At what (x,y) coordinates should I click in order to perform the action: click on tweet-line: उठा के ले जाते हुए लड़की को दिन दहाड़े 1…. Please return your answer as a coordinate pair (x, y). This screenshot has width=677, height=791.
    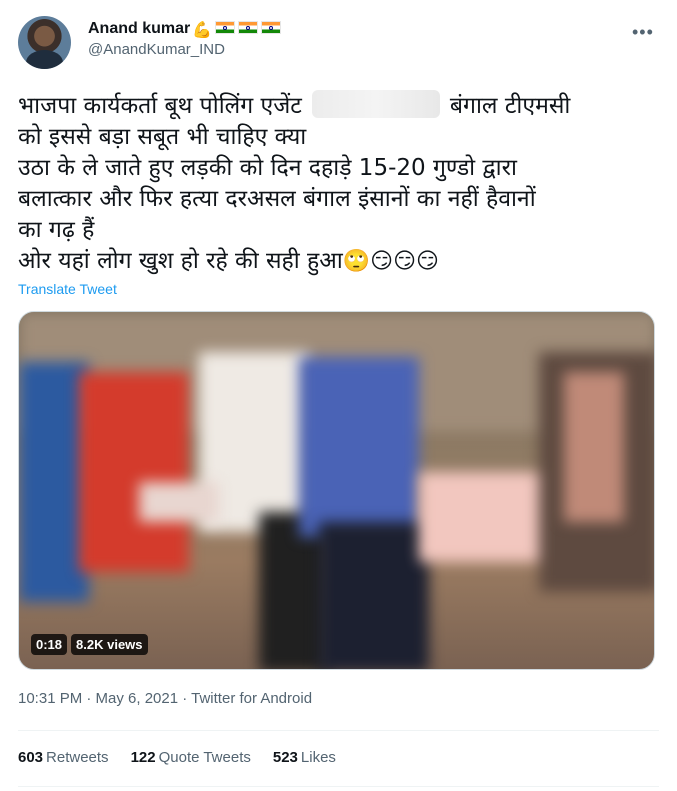
    Looking at the image, I should click on (267, 168).